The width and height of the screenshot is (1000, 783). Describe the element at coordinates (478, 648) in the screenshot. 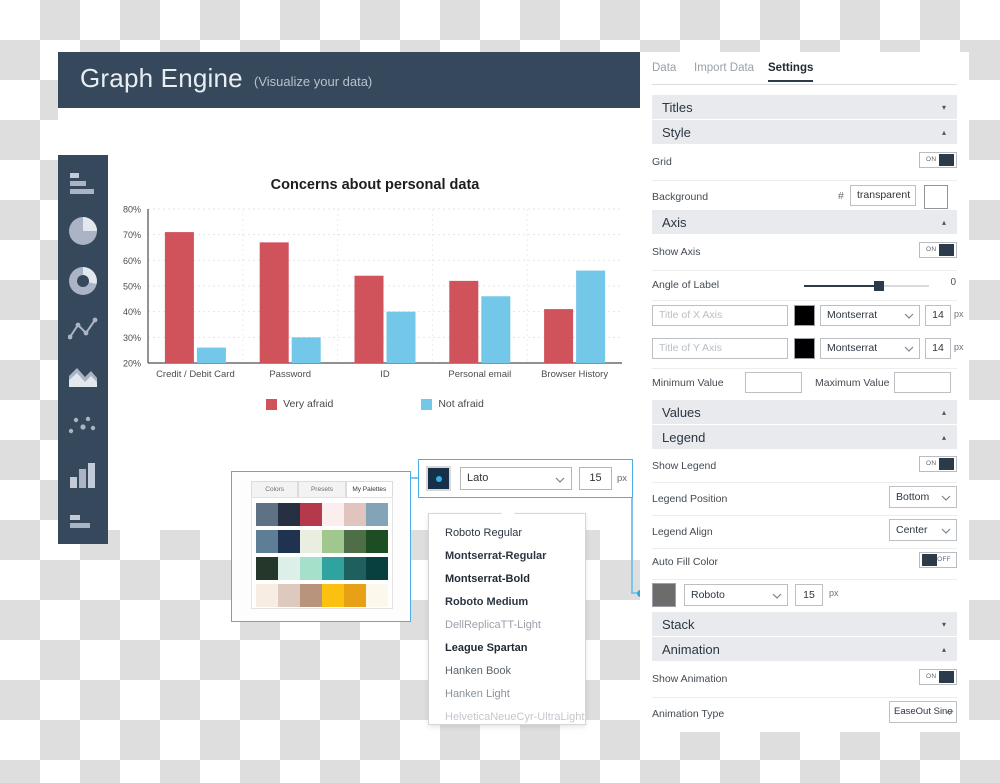

I see `font-option: League Spartan` at that location.